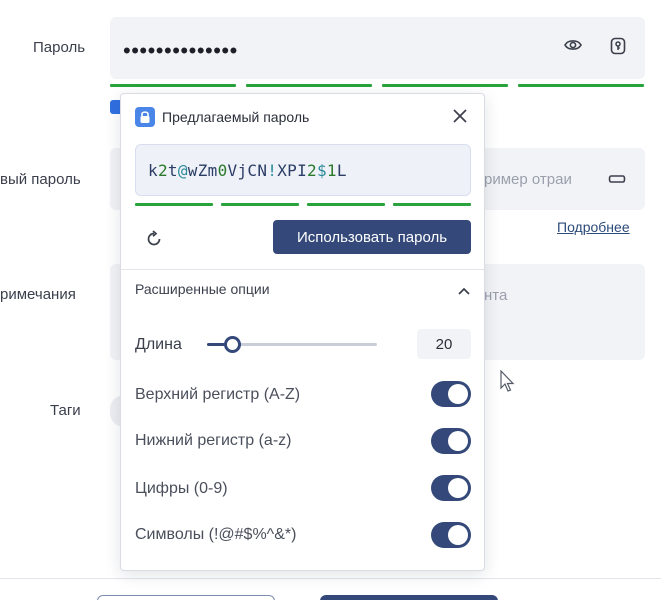 The height and width of the screenshot is (600, 661). Describe the element at coordinates (38, 294) in the screenshot. I see `notes-label: римечания` at that location.